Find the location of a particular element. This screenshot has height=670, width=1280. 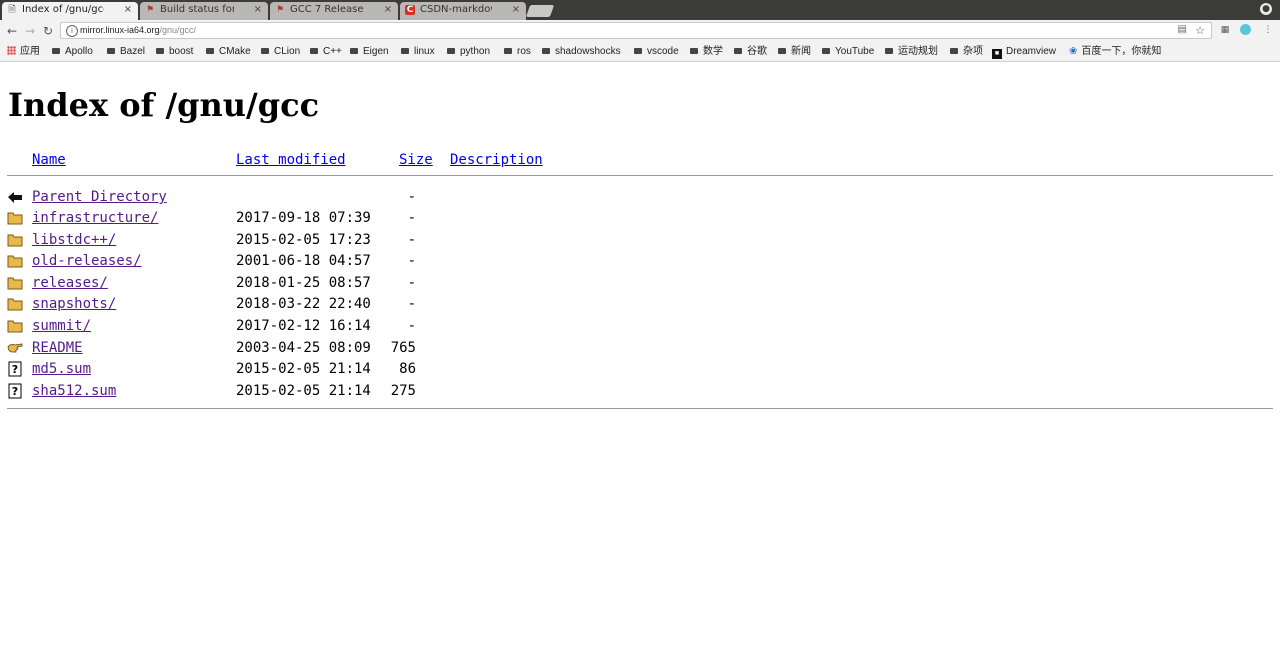

bookmark-google: 谷歌 is located at coordinates (750, 51).